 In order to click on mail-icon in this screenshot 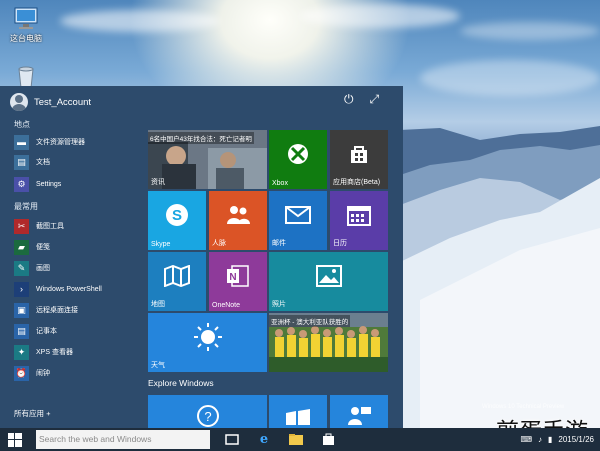, I will do `click(298, 216)`.